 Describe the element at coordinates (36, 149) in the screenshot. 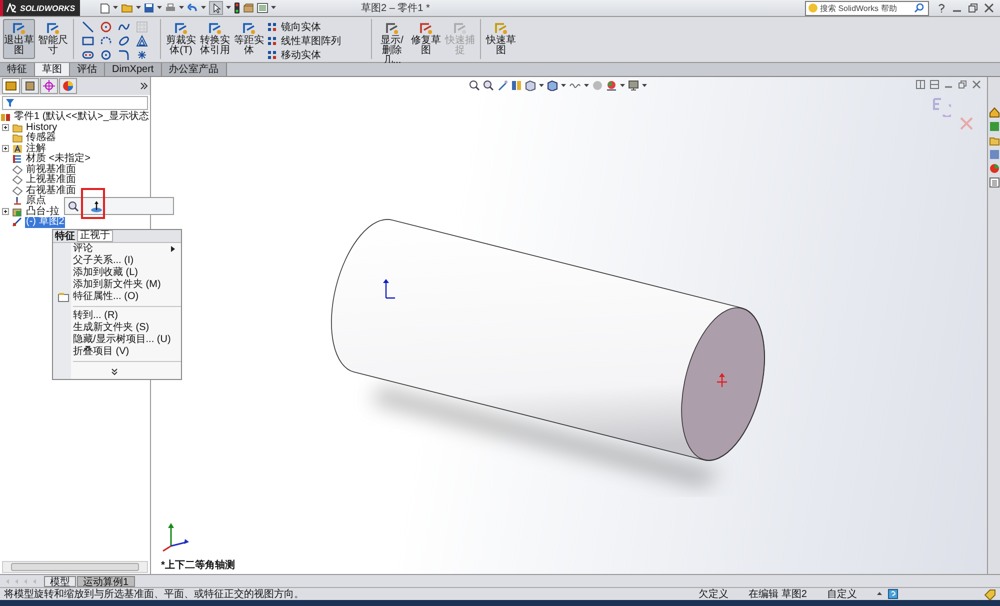

I see `tree-item: 注解` at that location.